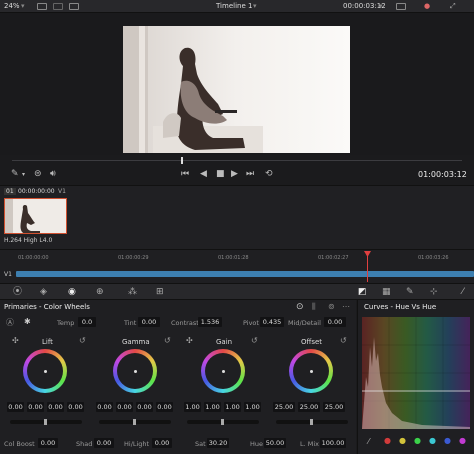 The width and height of the screenshot is (474, 454). I want to click on lift-r-field: 0.00, so click(35, 407).